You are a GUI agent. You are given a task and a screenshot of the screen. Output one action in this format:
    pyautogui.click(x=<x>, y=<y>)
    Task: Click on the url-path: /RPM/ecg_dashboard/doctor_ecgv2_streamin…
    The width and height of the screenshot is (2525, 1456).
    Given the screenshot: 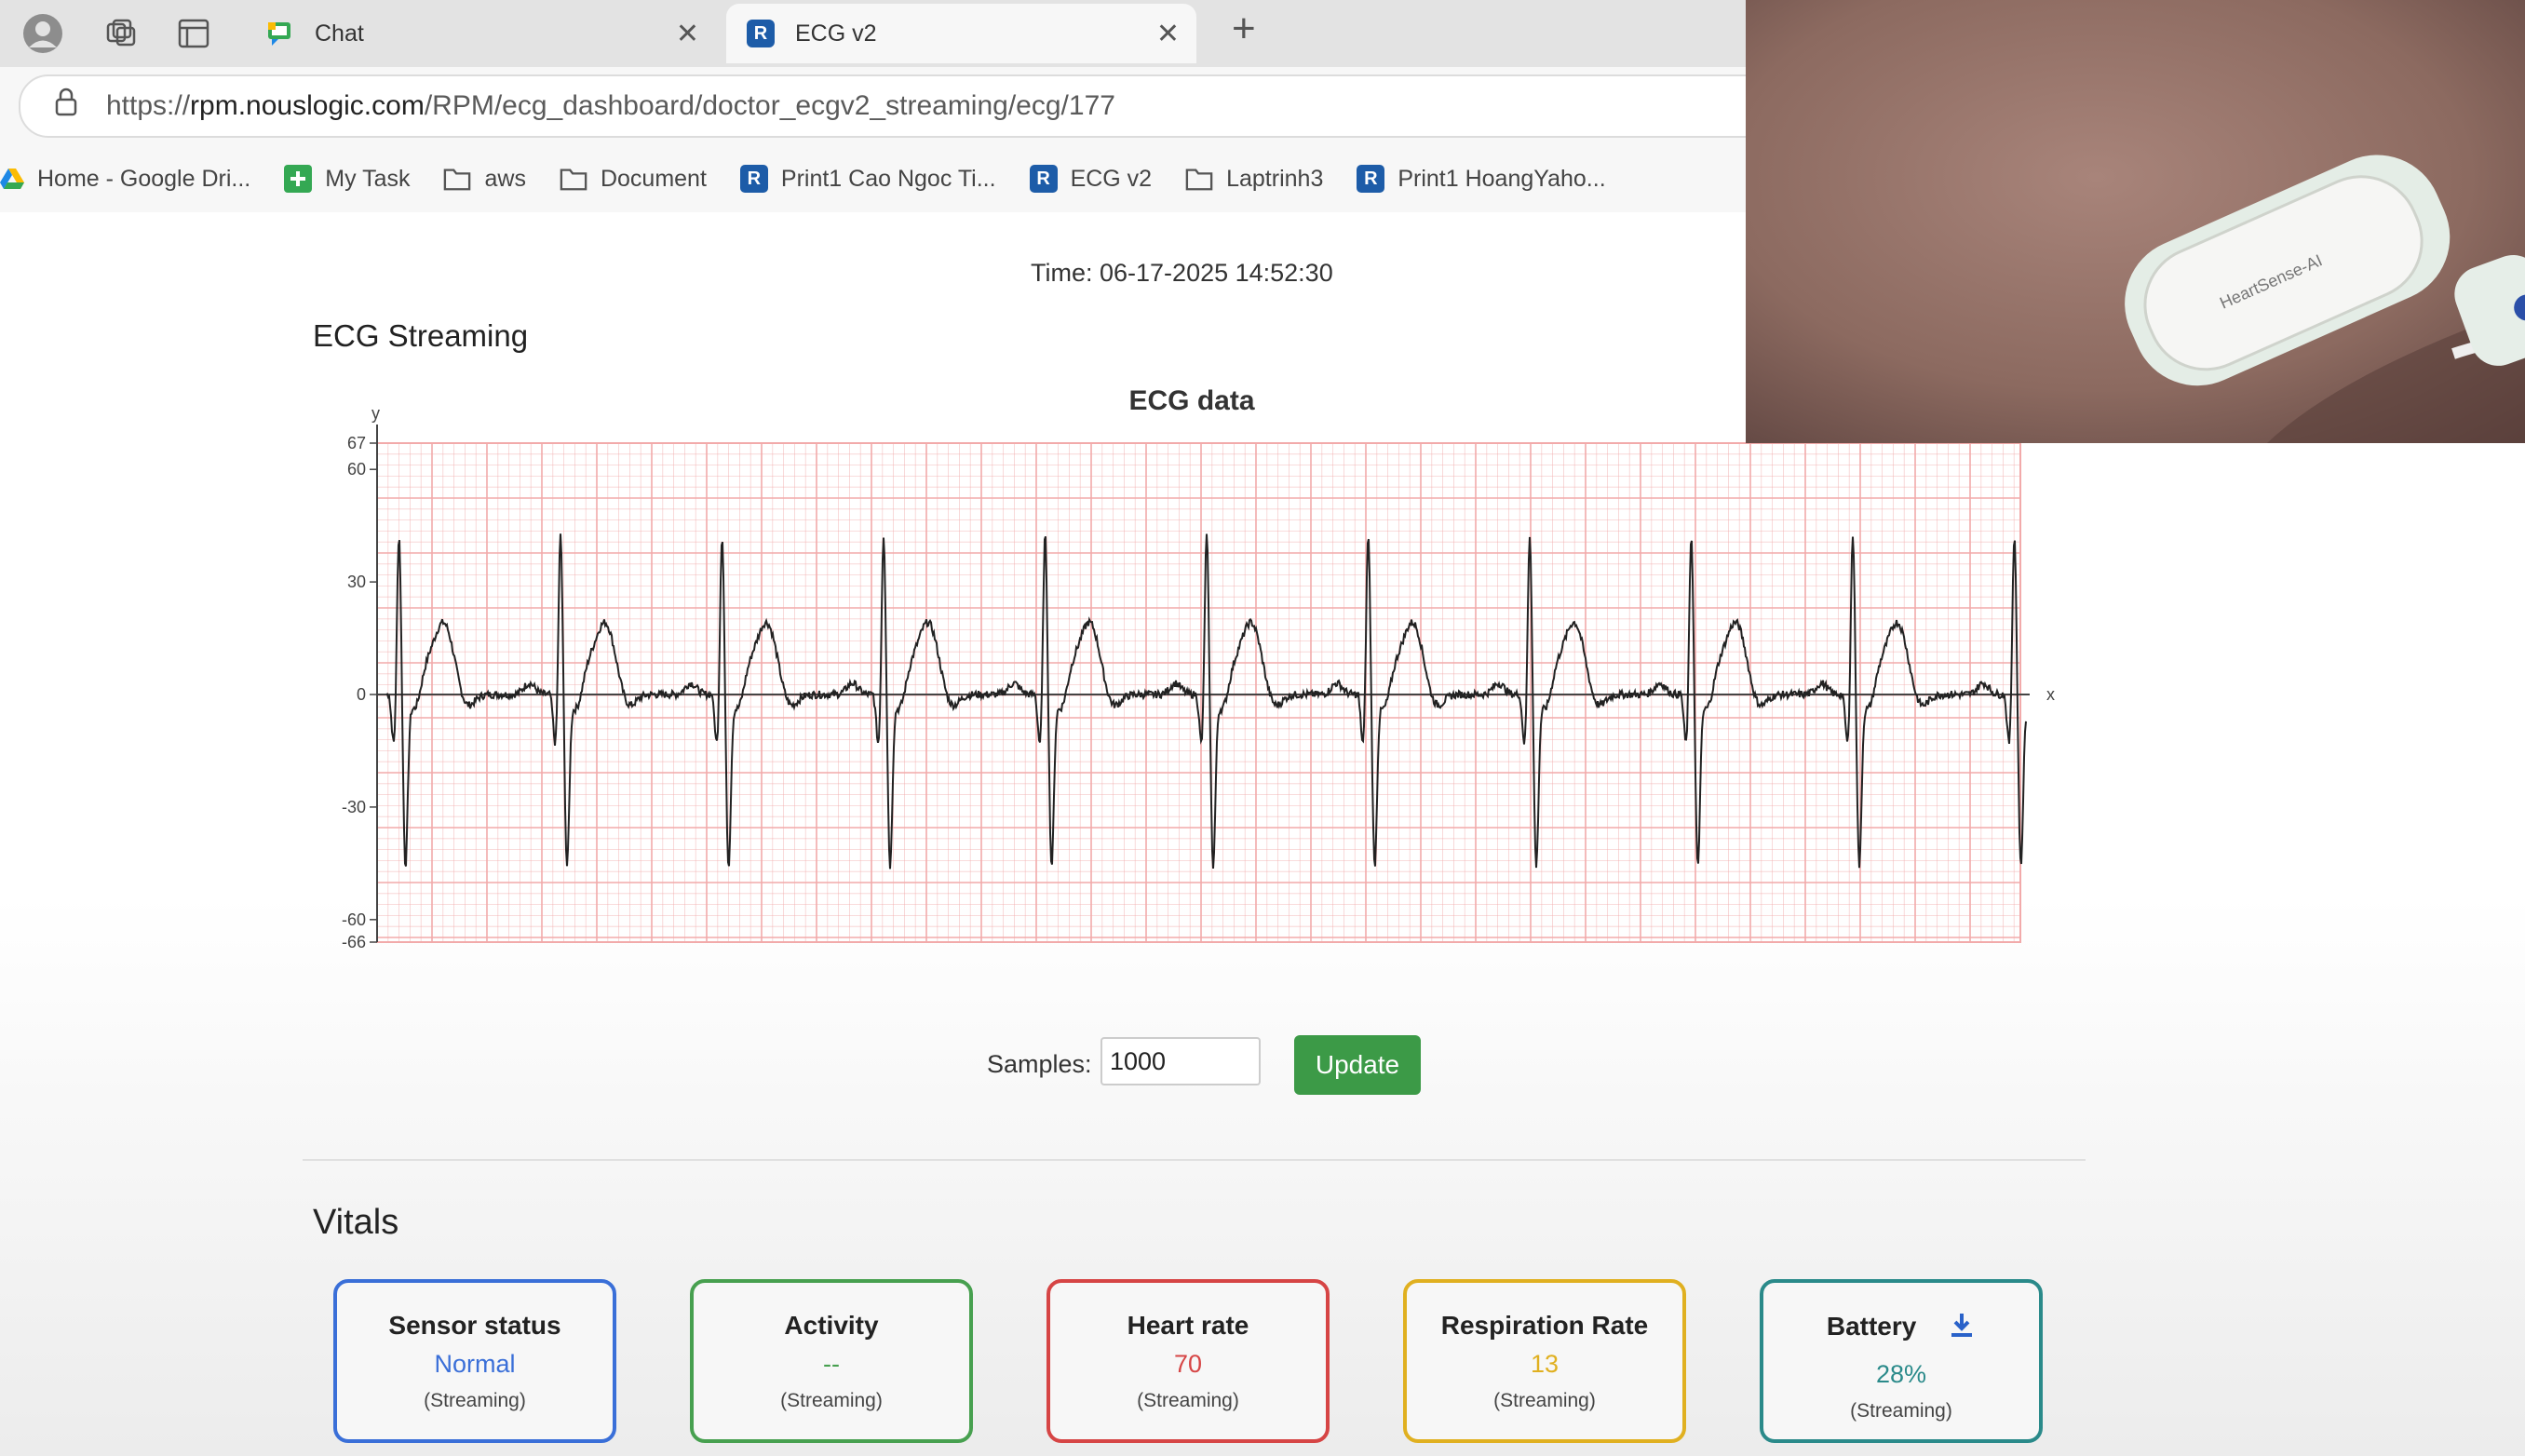 What is the action you would take?
    pyautogui.click(x=769, y=105)
    